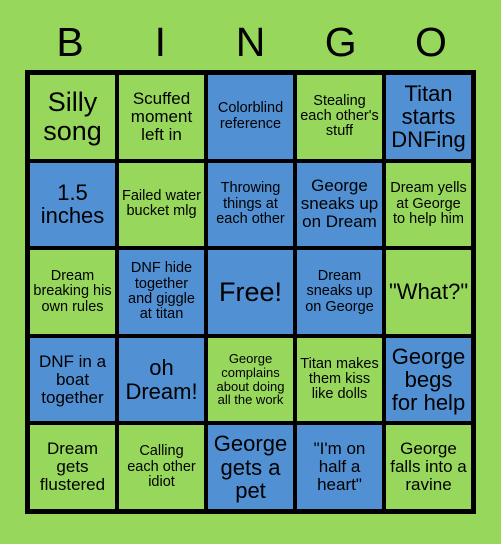 The height and width of the screenshot is (544, 501). I want to click on bingo-cell-r5-c3: George gets a pet, so click(250, 467).